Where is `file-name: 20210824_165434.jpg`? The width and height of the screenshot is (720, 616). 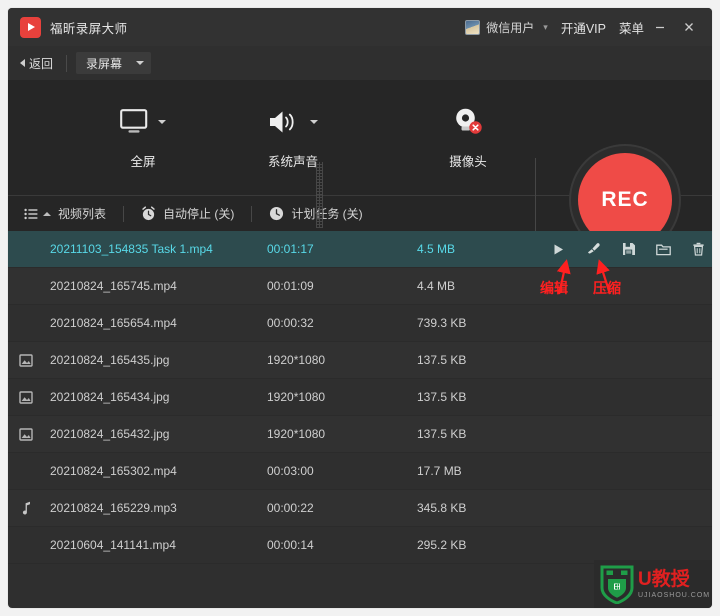 file-name: 20210824_165434.jpg is located at coordinates (110, 397).